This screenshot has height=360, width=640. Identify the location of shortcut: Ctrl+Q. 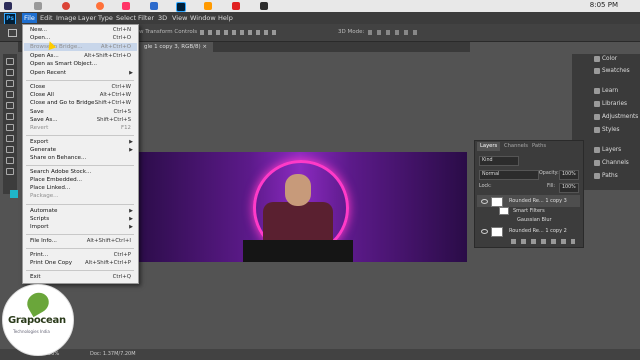
(121, 277).